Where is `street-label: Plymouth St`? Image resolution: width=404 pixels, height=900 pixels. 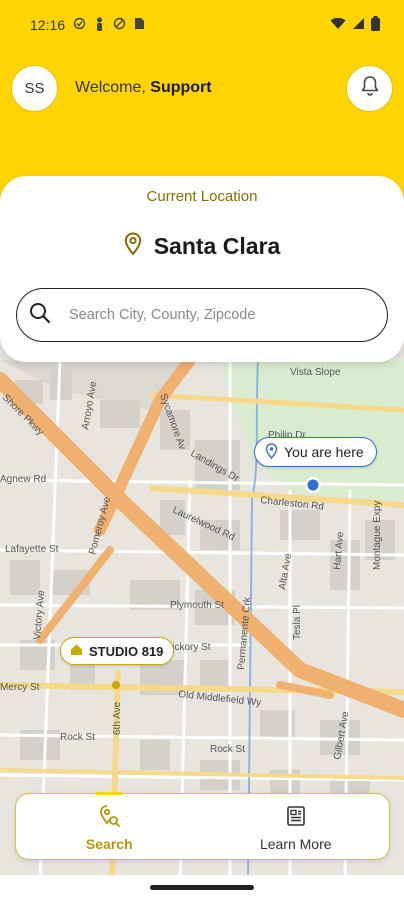
street-label: Plymouth St is located at coordinates (197, 605).